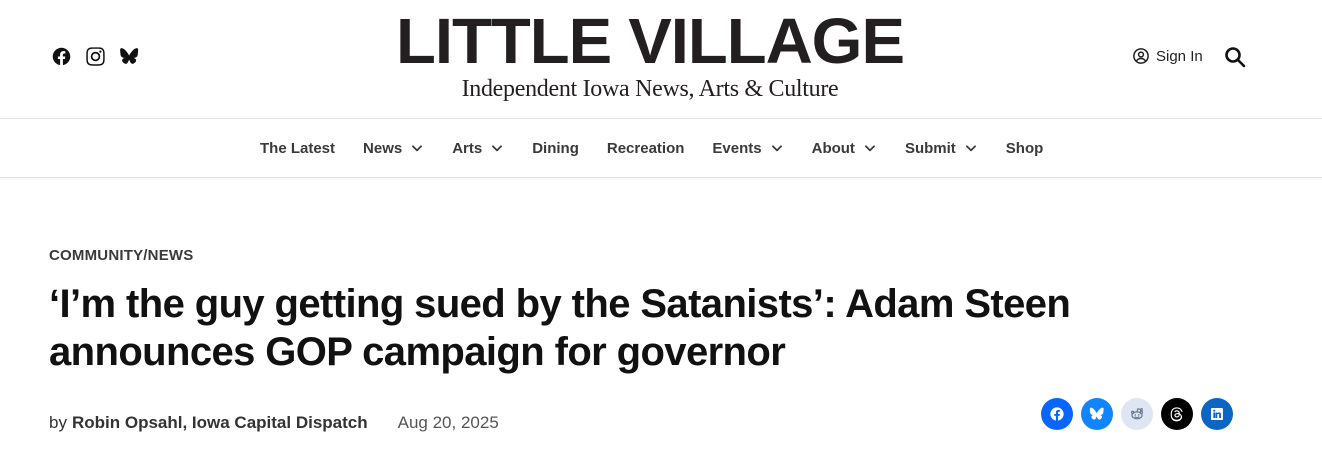 This screenshot has width=1322, height=468. I want to click on article-category: COMMUNITY/NEWS, so click(121, 255).